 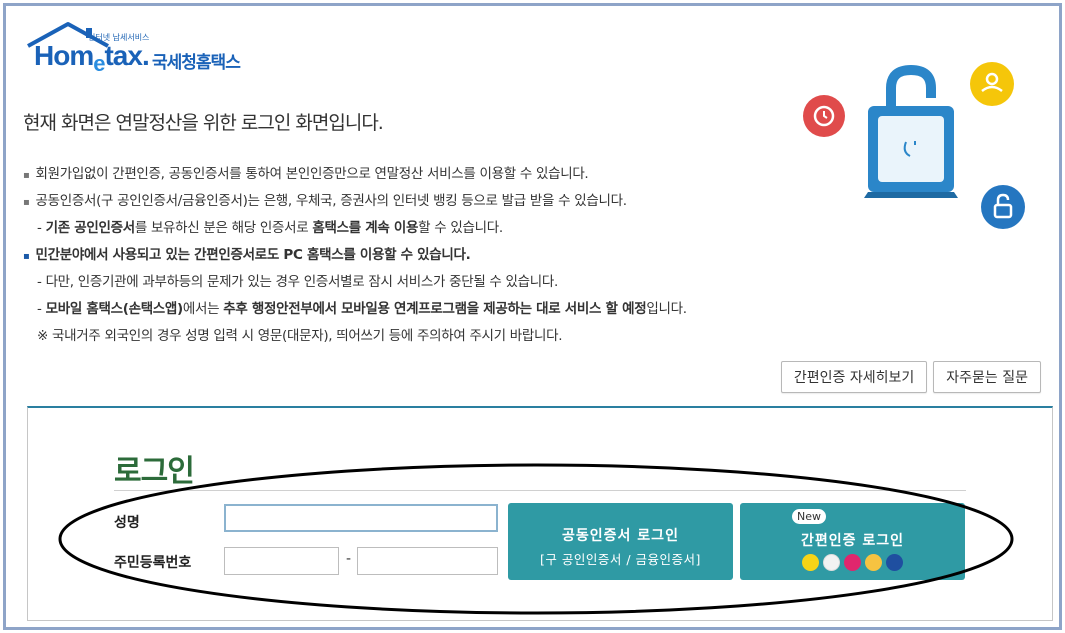 I want to click on new-badge: New, so click(x=809, y=516).